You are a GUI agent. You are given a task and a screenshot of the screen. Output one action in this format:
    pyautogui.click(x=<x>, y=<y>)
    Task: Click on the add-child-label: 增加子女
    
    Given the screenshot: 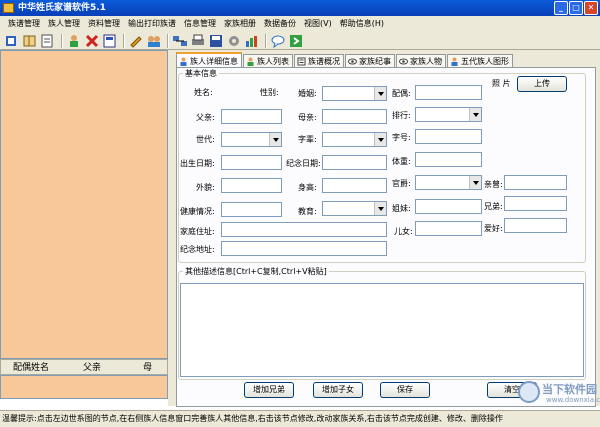 What is the action you would take?
    pyautogui.click(x=338, y=389)
    